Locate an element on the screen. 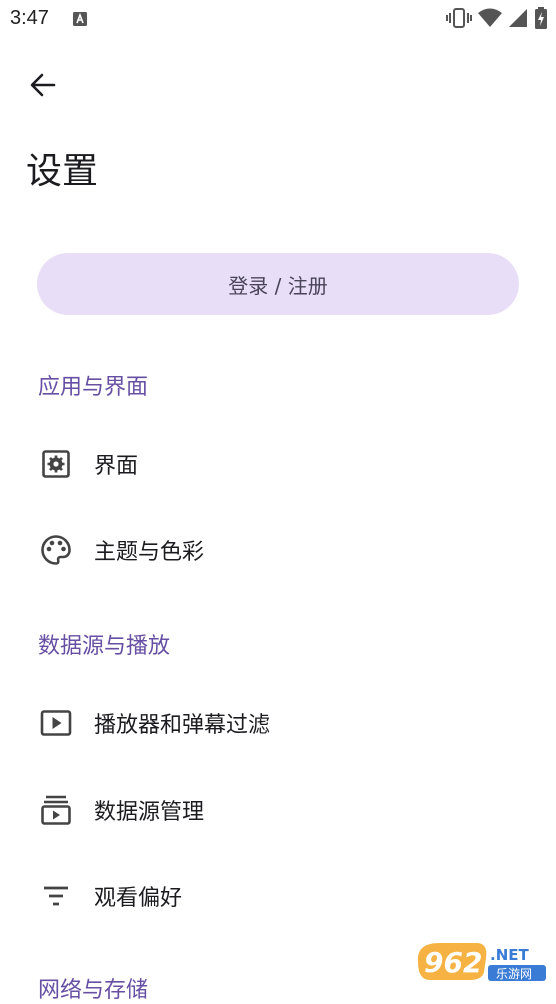 The image size is (556, 1004). page-title: 设置 is located at coordinates (62, 171).